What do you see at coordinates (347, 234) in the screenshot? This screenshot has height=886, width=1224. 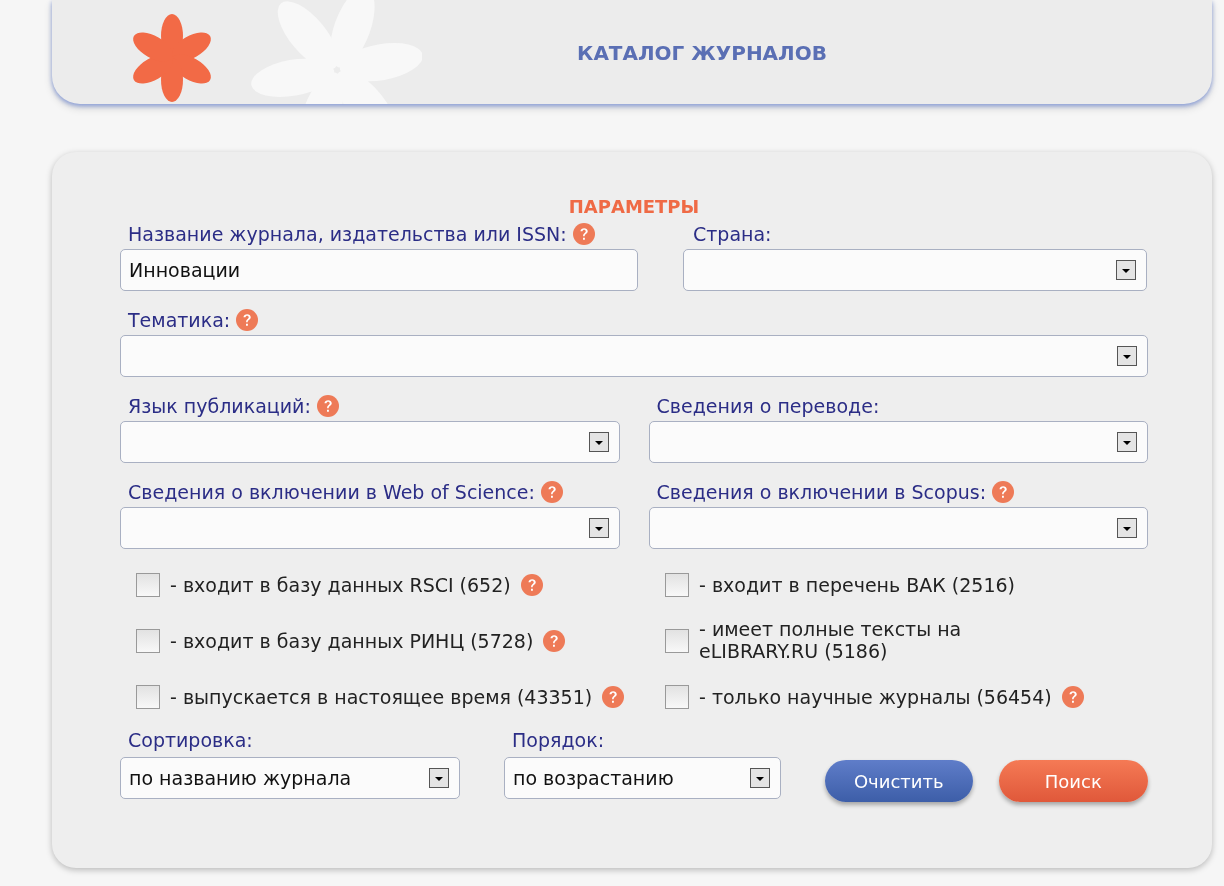 I see `field-label: Название журнала, издательства или ISSN:` at bounding box center [347, 234].